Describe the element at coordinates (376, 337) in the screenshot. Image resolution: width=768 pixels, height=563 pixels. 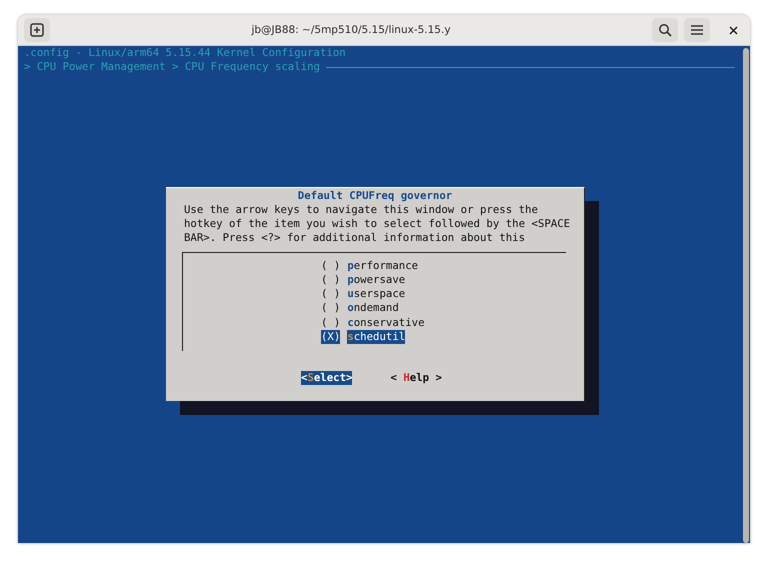
I see `option-item: schedutil` at that location.